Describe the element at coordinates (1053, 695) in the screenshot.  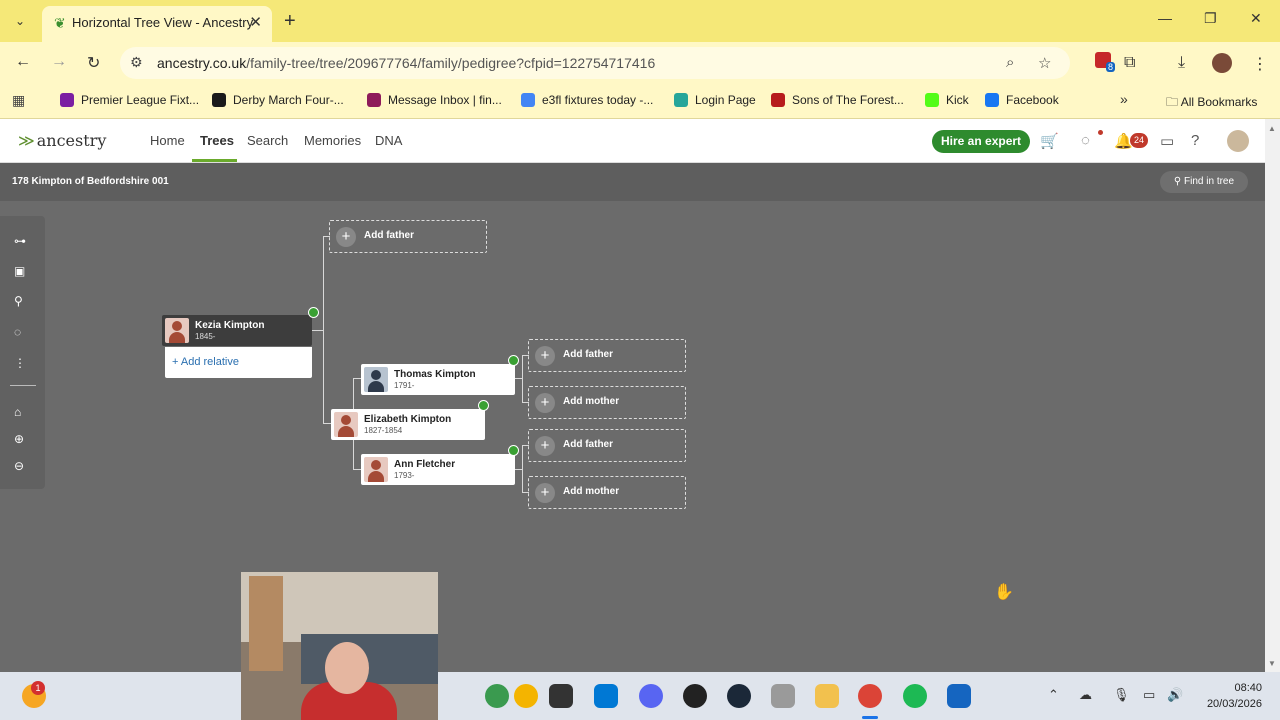
I see `tray-overflow-icon: ⌃` at that location.